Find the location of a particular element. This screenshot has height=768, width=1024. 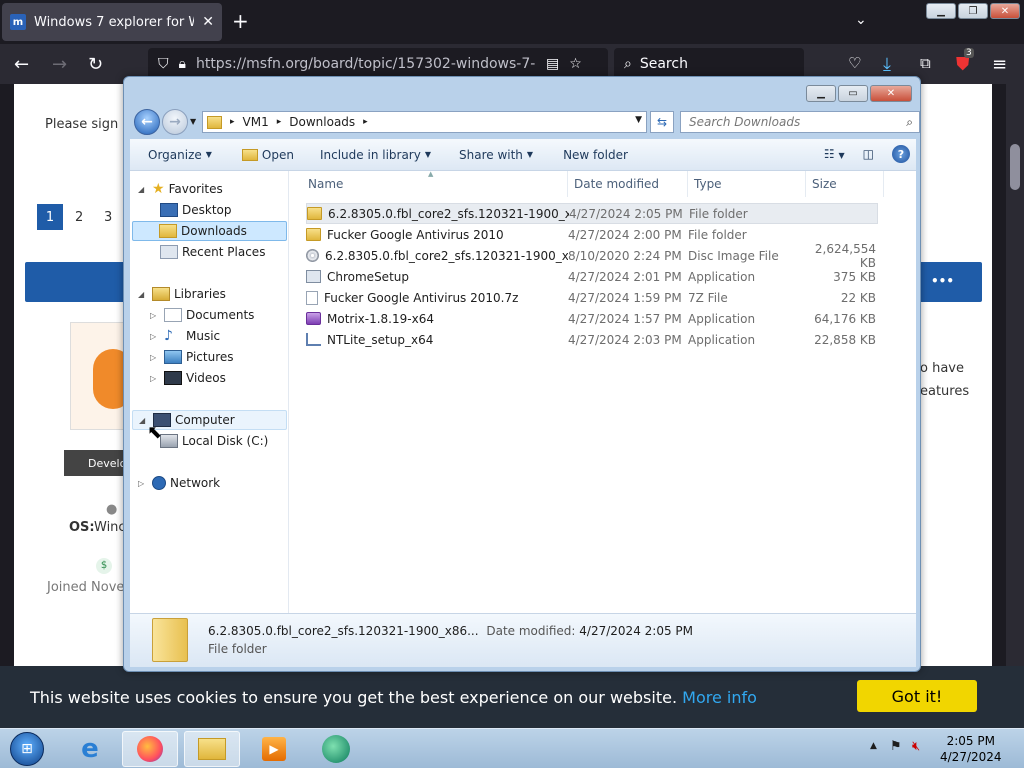

column-type: Type is located at coordinates (747, 184).